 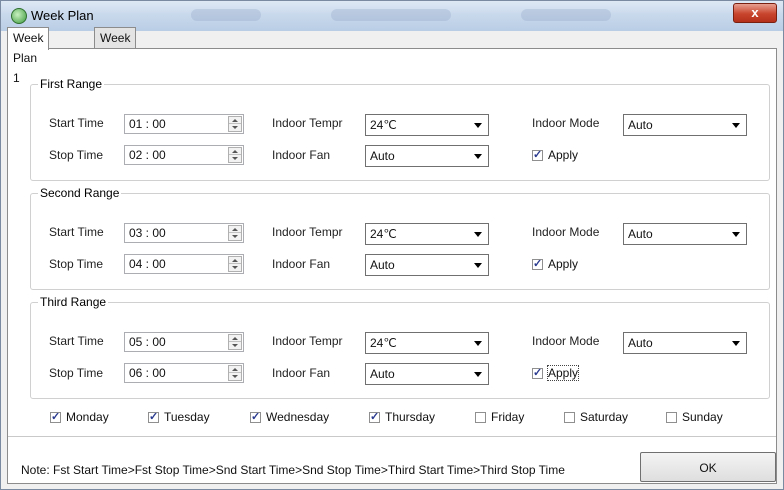 I want to click on start-time-input: 01 : 00, so click(x=184, y=124).